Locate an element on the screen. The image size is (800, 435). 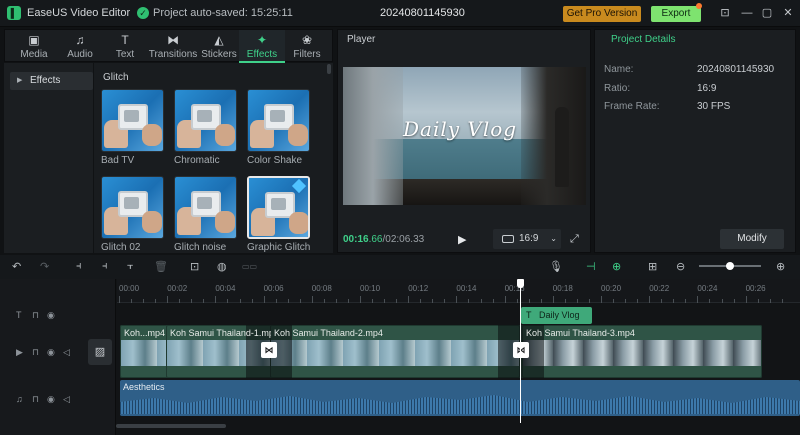
check-circle-icon: ✓ is located at coordinates (143, 13).